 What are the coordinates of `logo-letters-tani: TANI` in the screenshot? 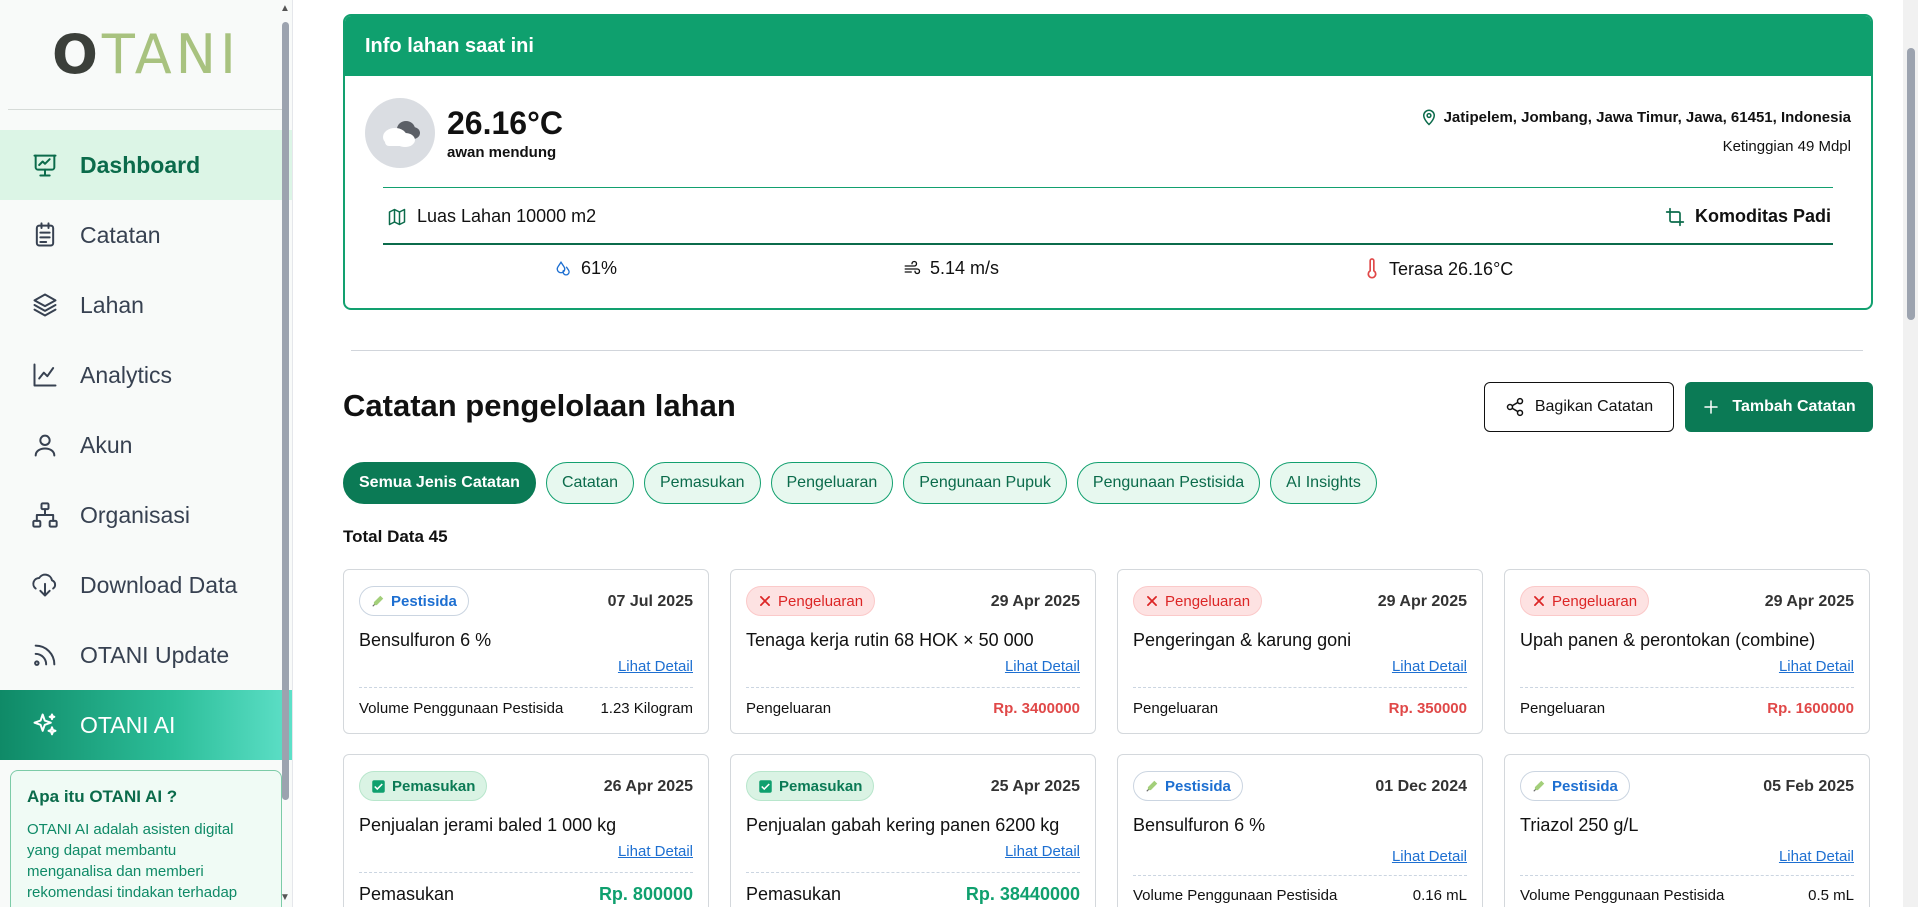 It's located at (170, 54).